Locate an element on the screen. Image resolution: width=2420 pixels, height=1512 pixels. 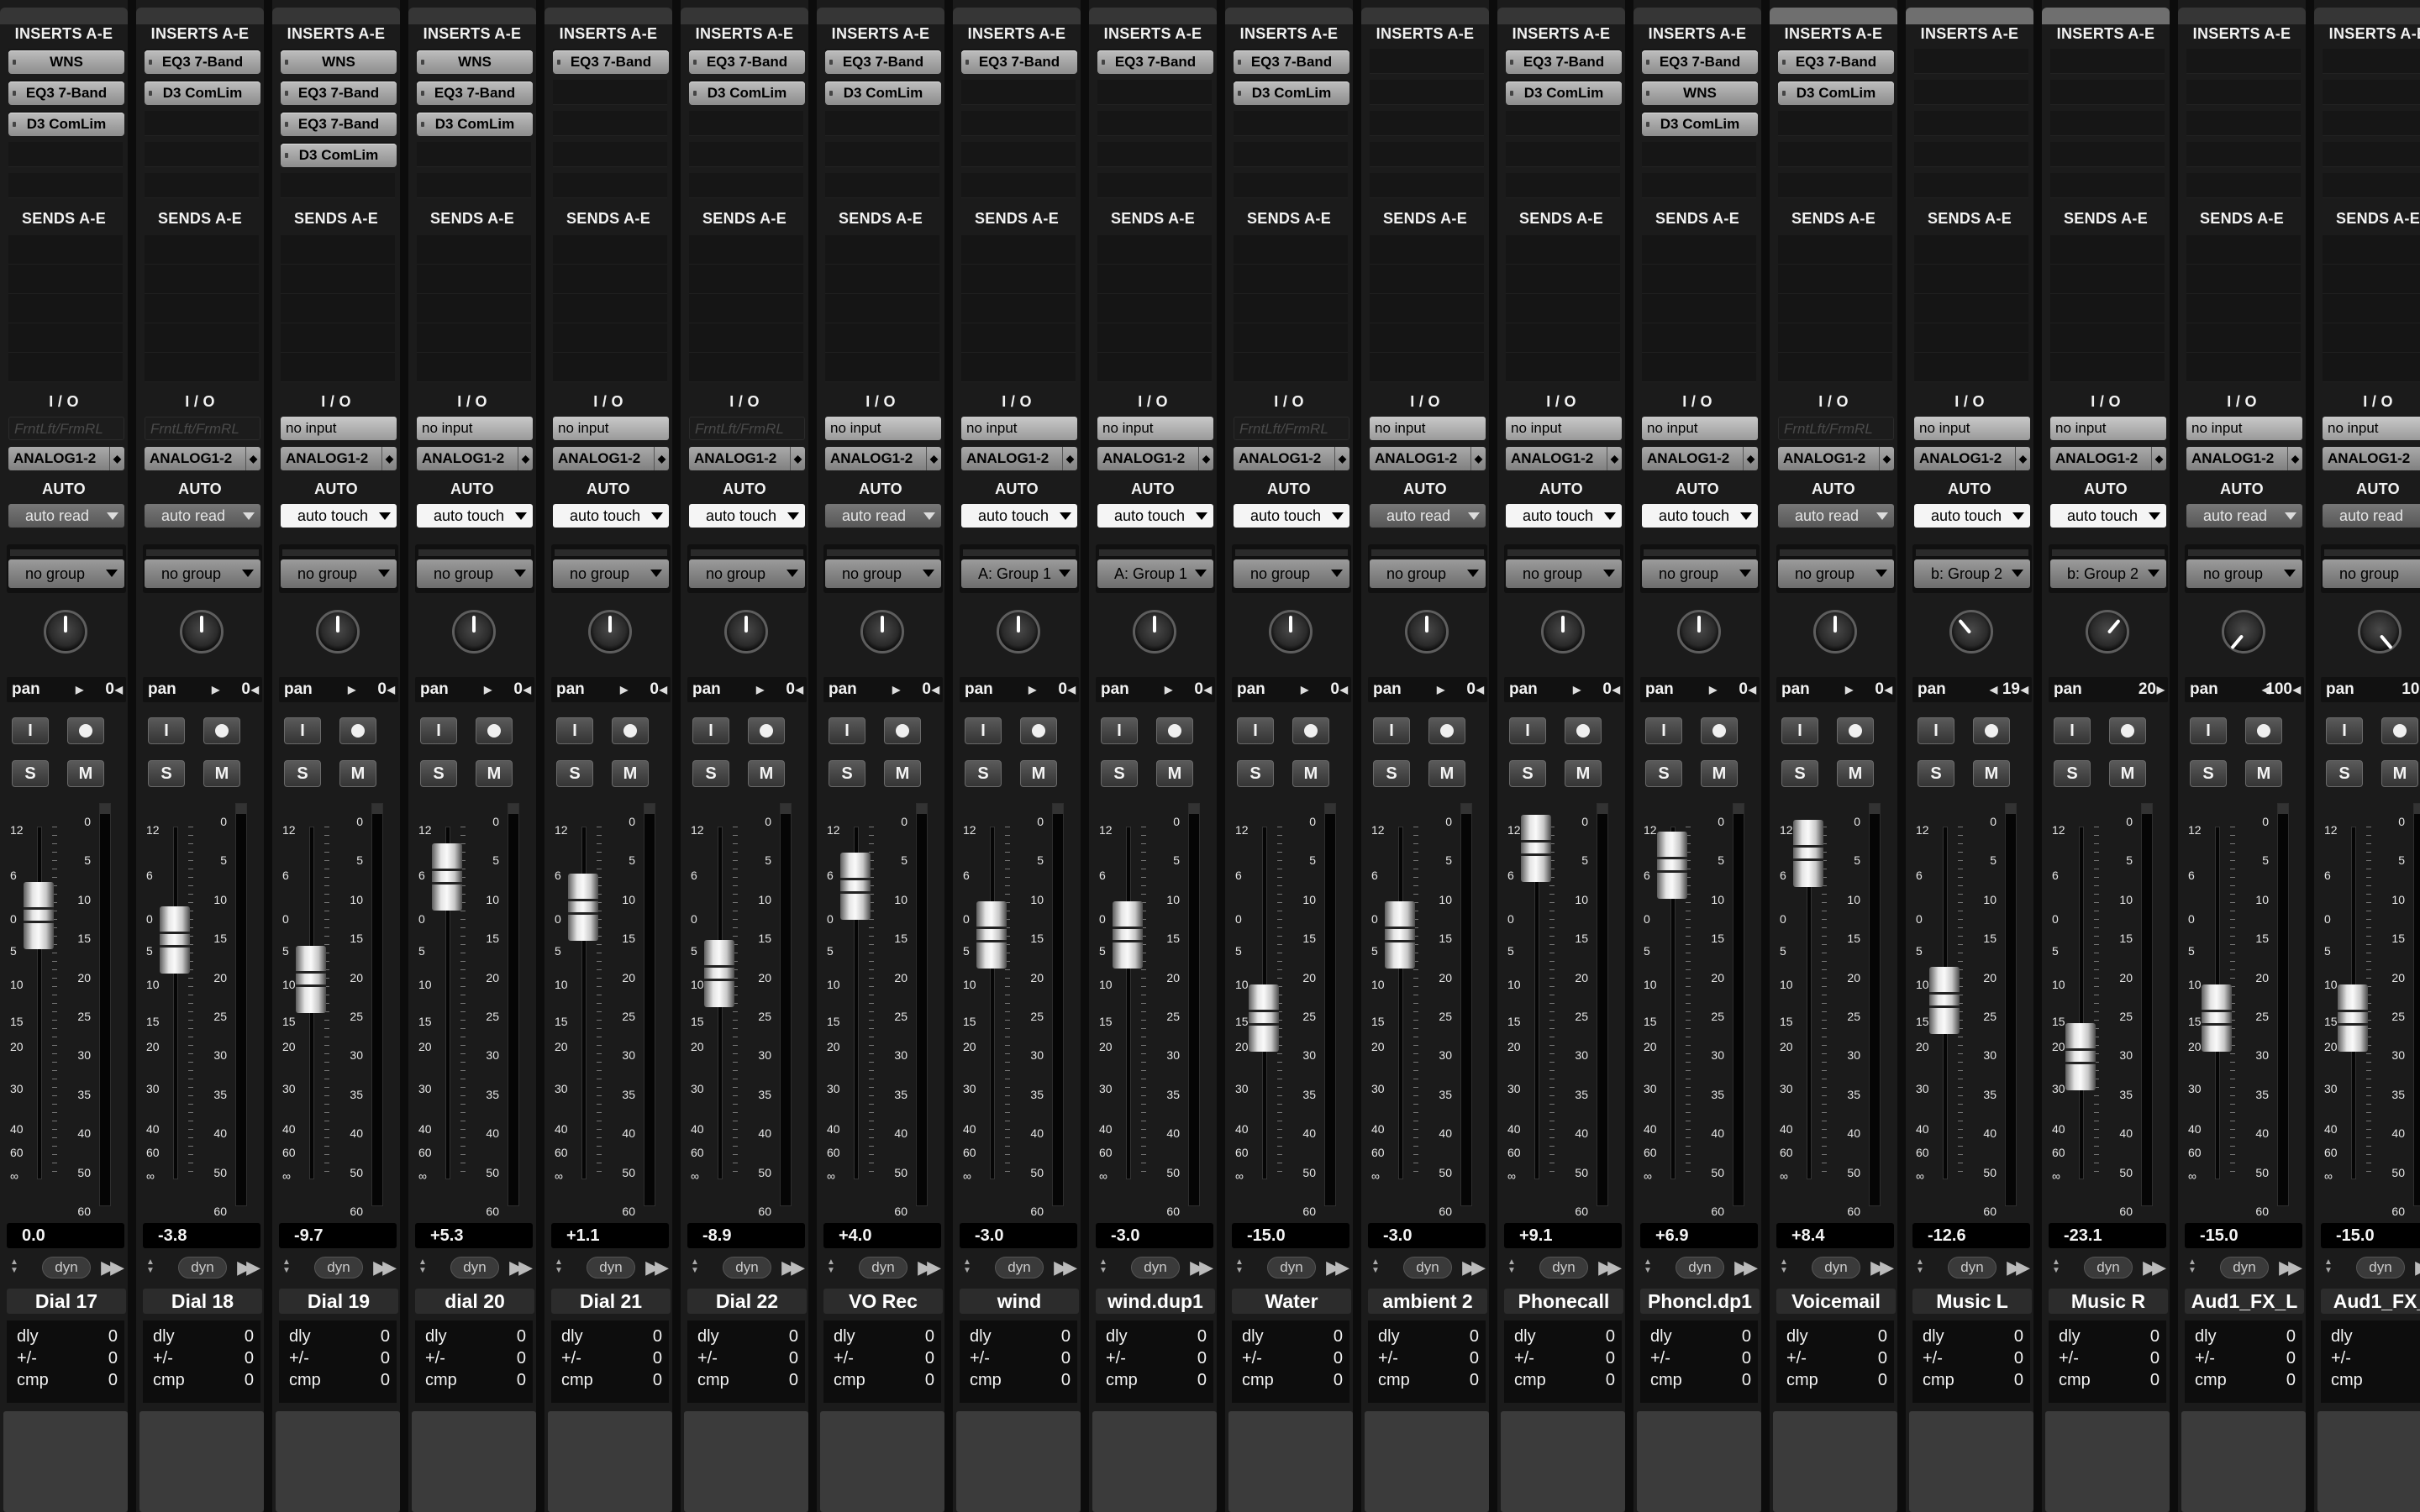
volume-readout: -15.0 is located at coordinates (2243, 1235).